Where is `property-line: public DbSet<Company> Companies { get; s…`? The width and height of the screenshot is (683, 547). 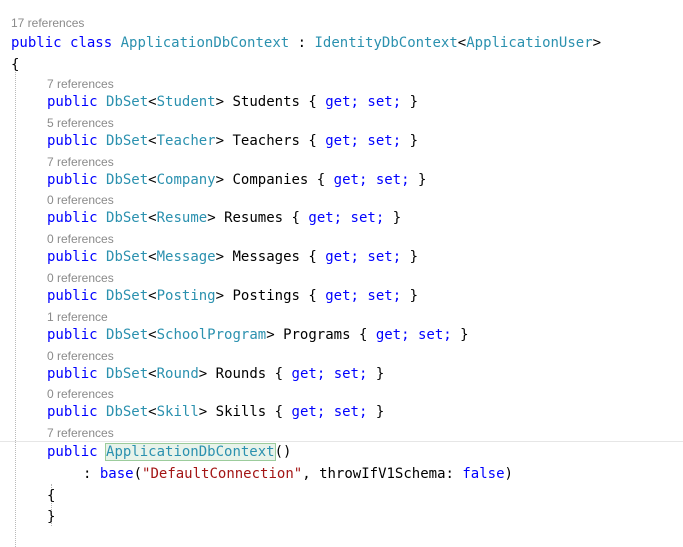 property-line: public DbSet<Company> Companies { get; s… is located at coordinates (236, 180).